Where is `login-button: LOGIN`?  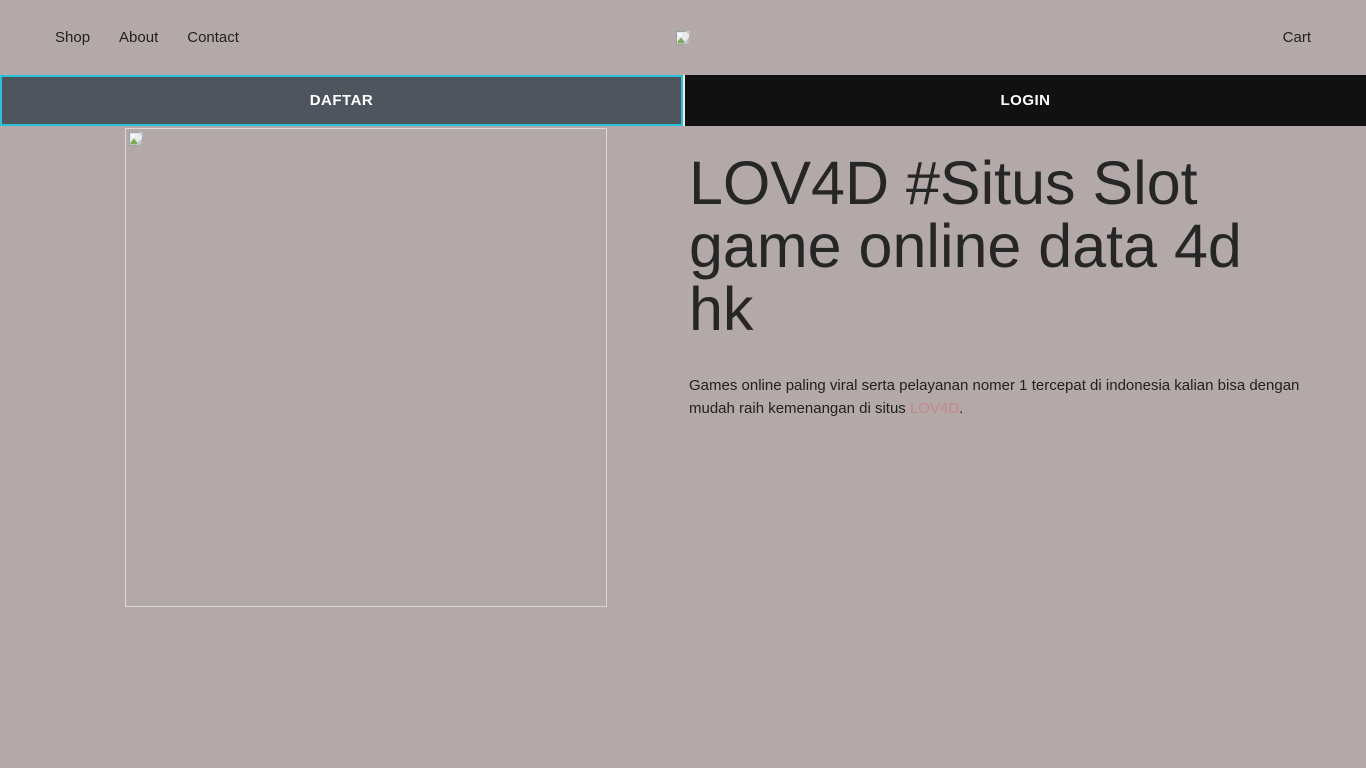 login-button: LOGIN is located at coordinates (1024, 100).